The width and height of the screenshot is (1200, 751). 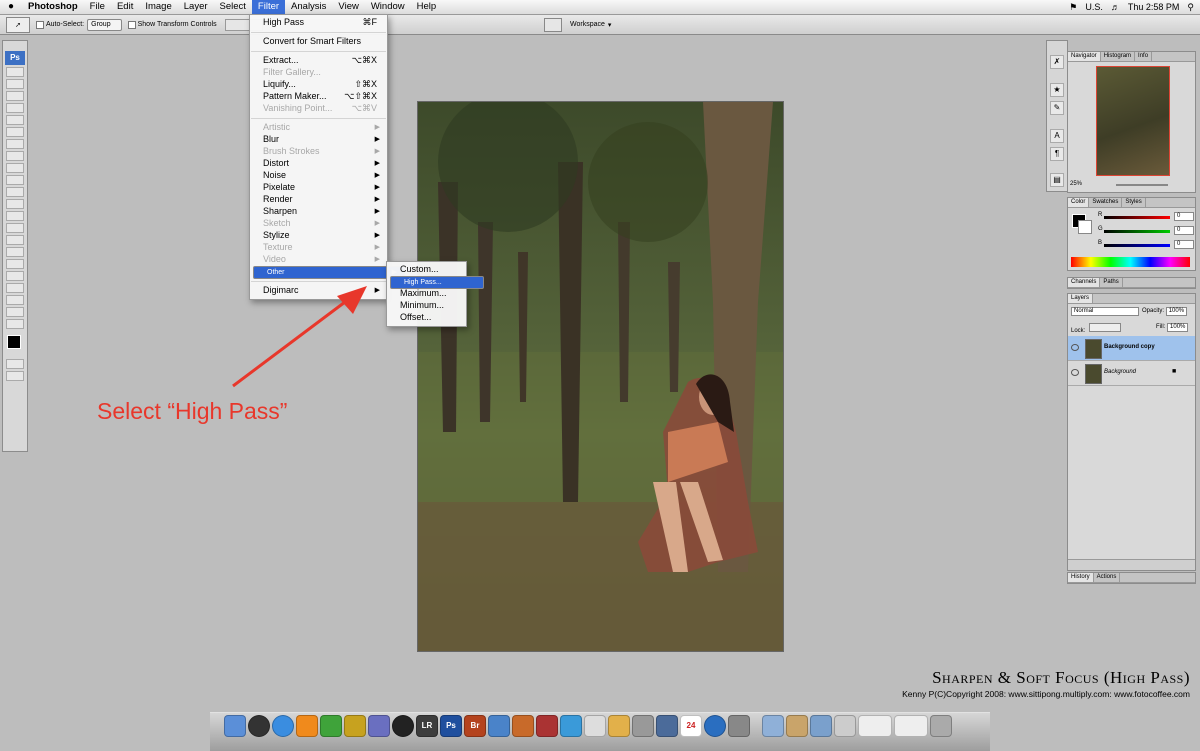 I want to click on menu-edit: Edit, so click(x=125, y=7).